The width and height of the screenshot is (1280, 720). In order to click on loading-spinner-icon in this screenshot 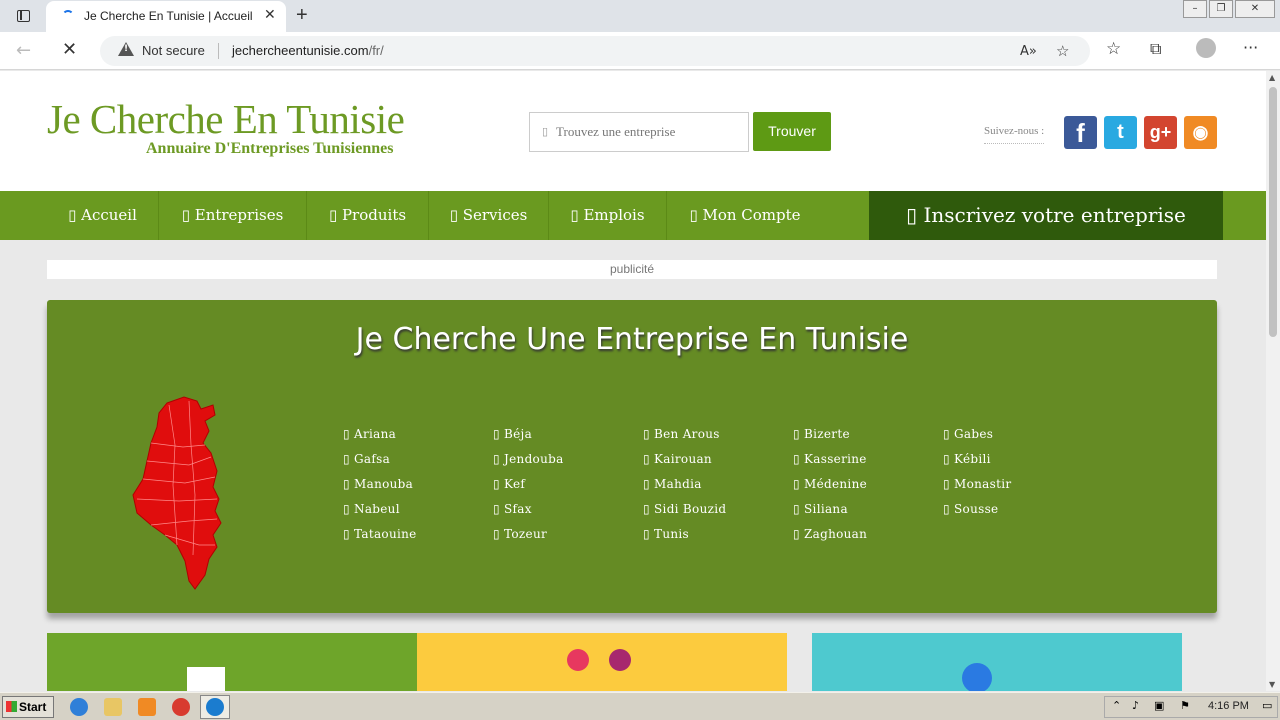, I will do `click(68, 16)`.